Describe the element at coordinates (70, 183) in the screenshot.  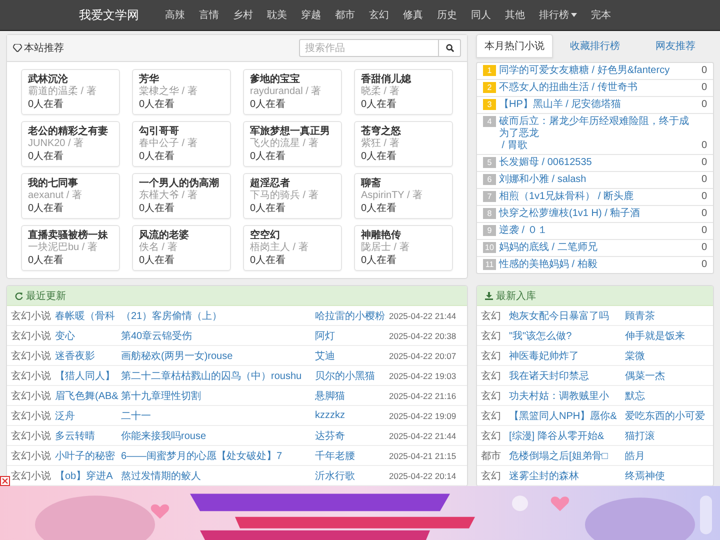
I see `book-title-link: 我的七同事` at that location.